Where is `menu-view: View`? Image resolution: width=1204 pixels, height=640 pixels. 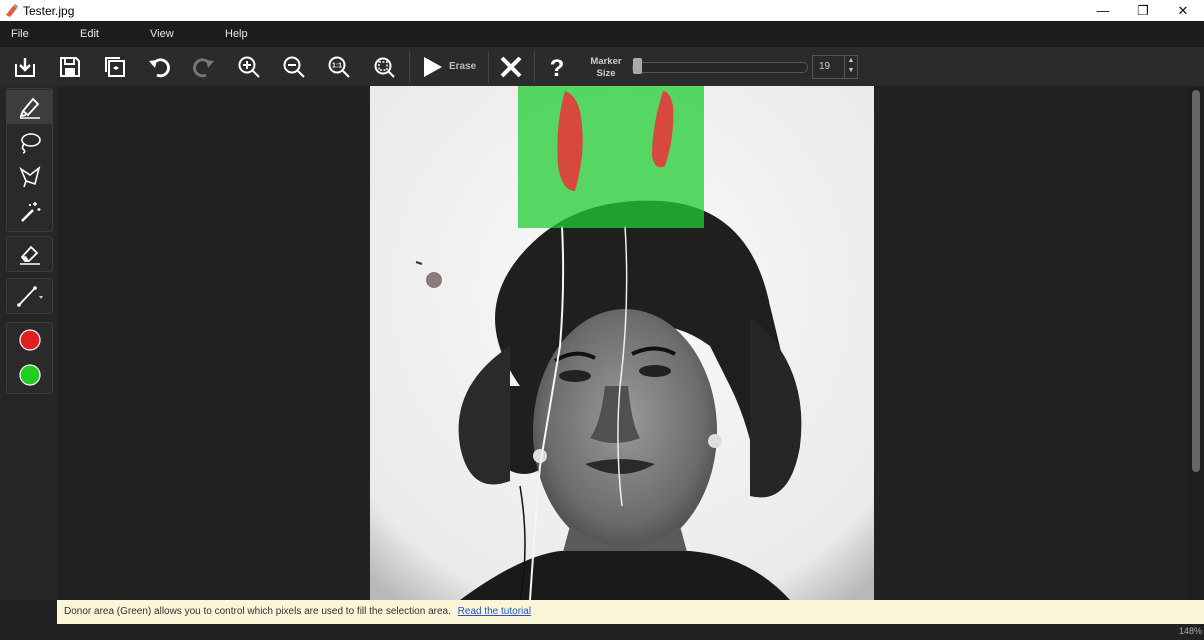 menu-view: View is located at coordinates (162, 34).